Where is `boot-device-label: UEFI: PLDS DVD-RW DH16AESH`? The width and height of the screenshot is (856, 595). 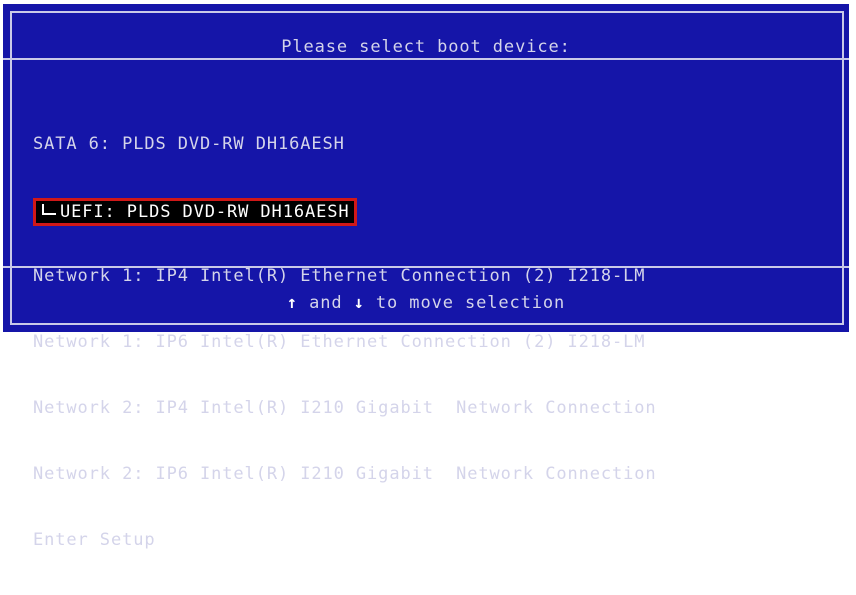
boot-device-label: UEFI: PLDS DVD-RW DH16AESH is located at coordinates (205, 212).